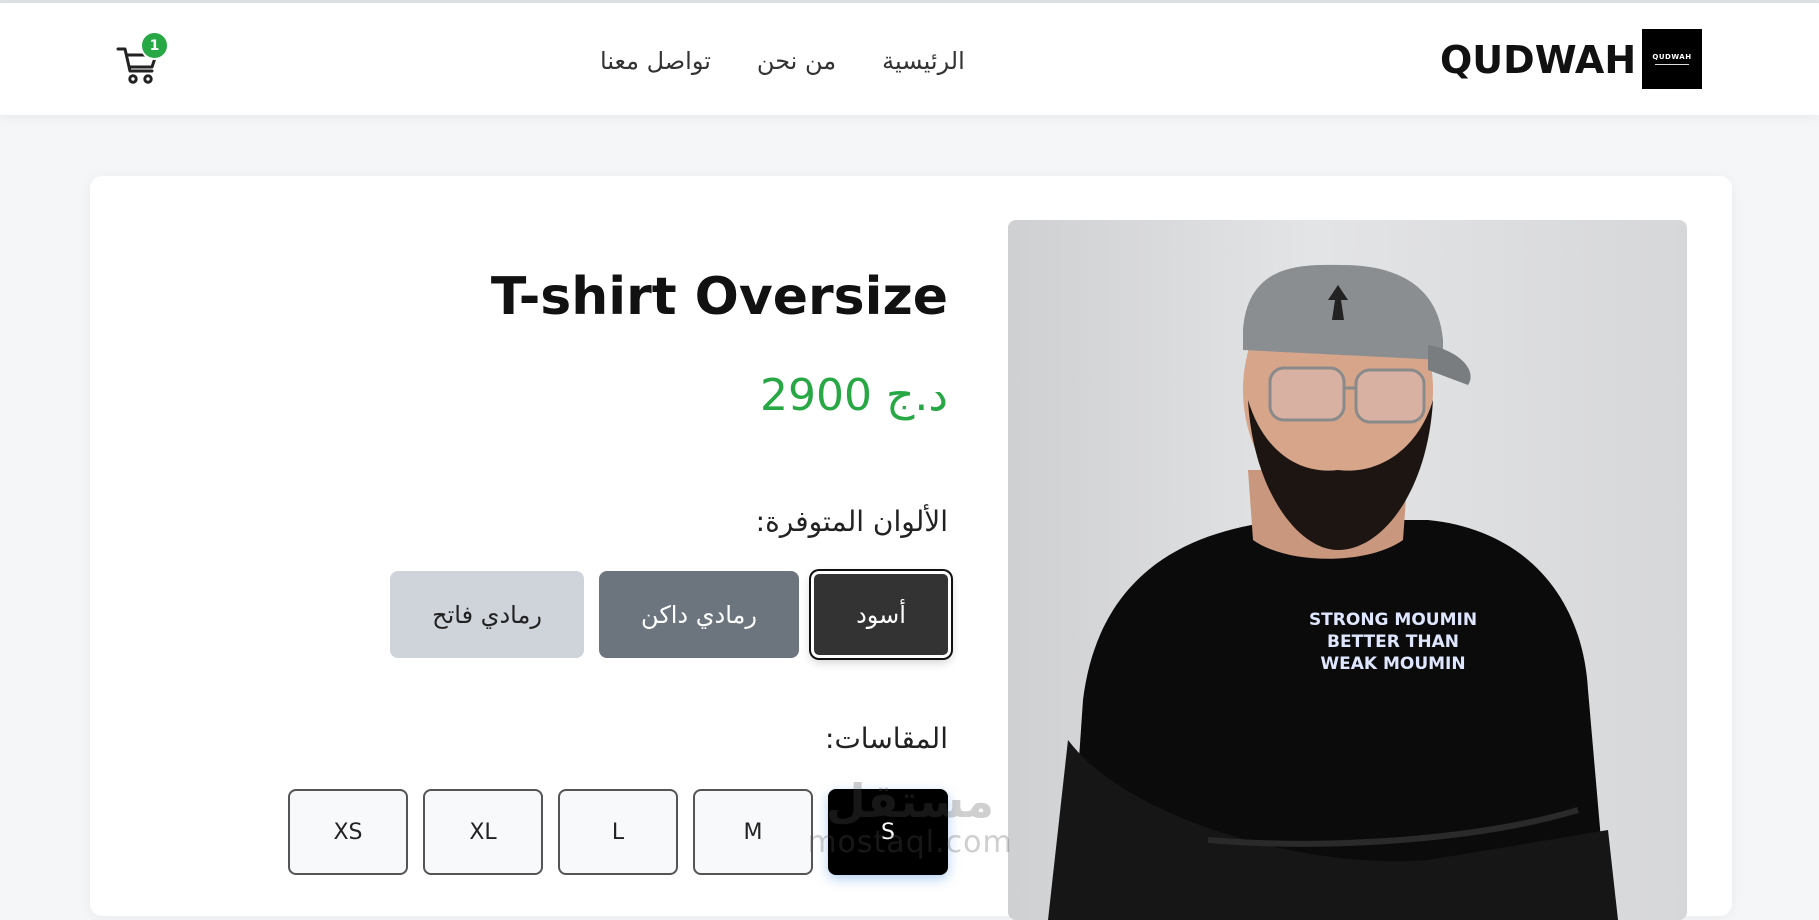 This screenshot has height=920, width=1819. I want to click on size-option-xs: XS, so click(348, 832).